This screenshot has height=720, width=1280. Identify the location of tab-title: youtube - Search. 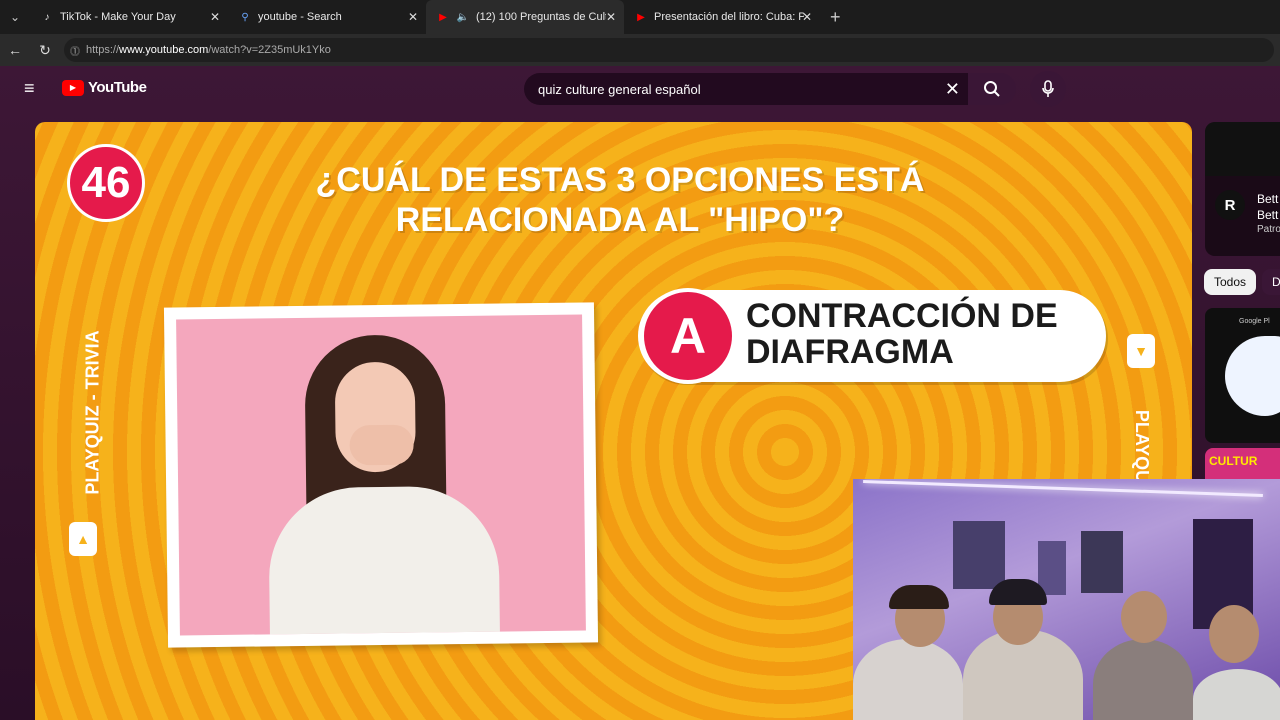
(300, 17).